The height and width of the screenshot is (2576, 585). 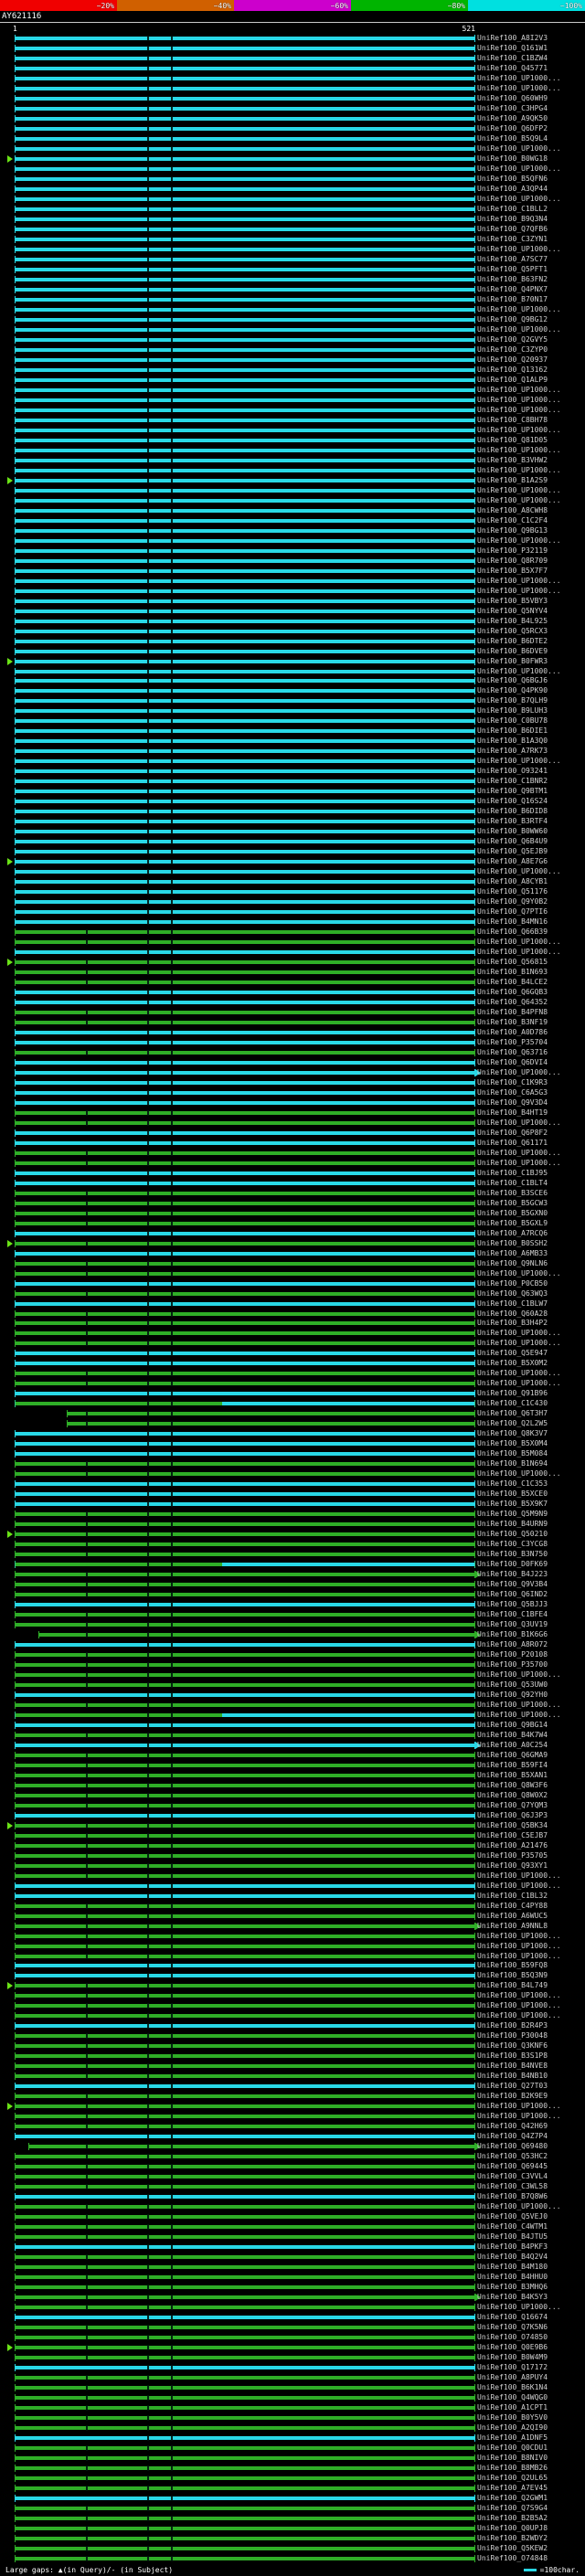 I want to click on hit-accession-link: UniRef100_Q9NLN6, so click(x=531, y=1263).